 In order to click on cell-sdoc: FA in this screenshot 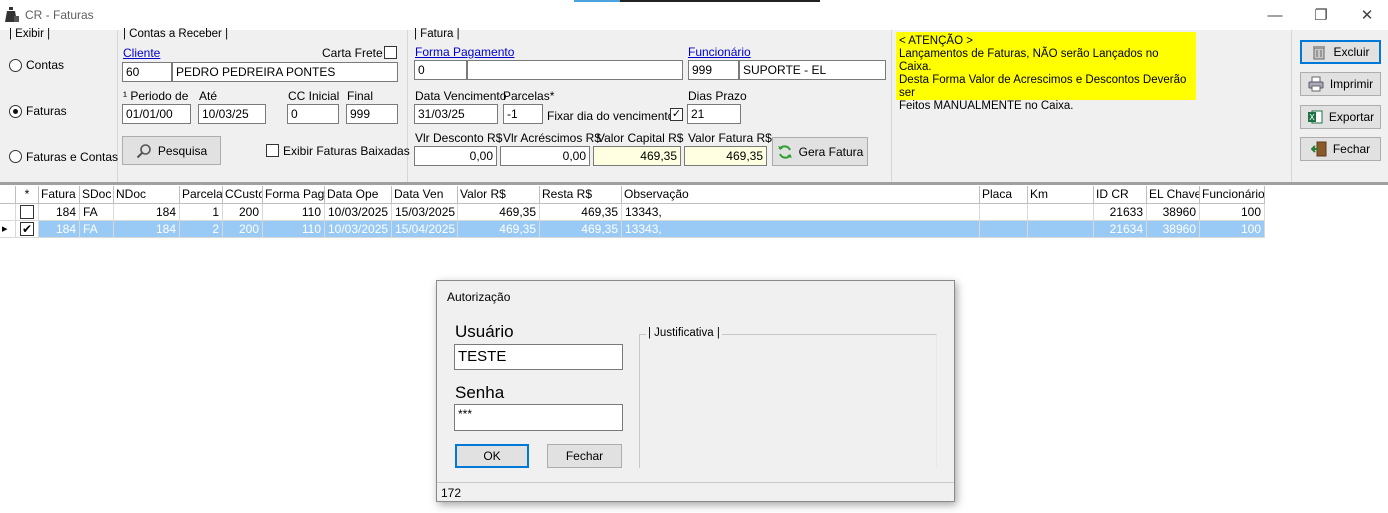, I will do `click(97, 212)`.